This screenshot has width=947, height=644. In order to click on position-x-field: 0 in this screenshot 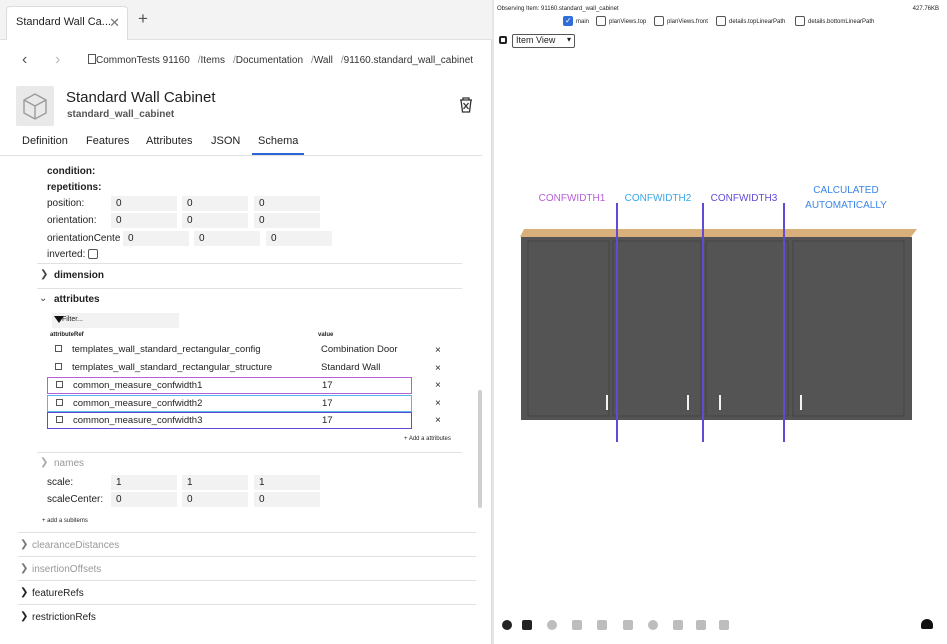, I will do `click(144, 203)`.